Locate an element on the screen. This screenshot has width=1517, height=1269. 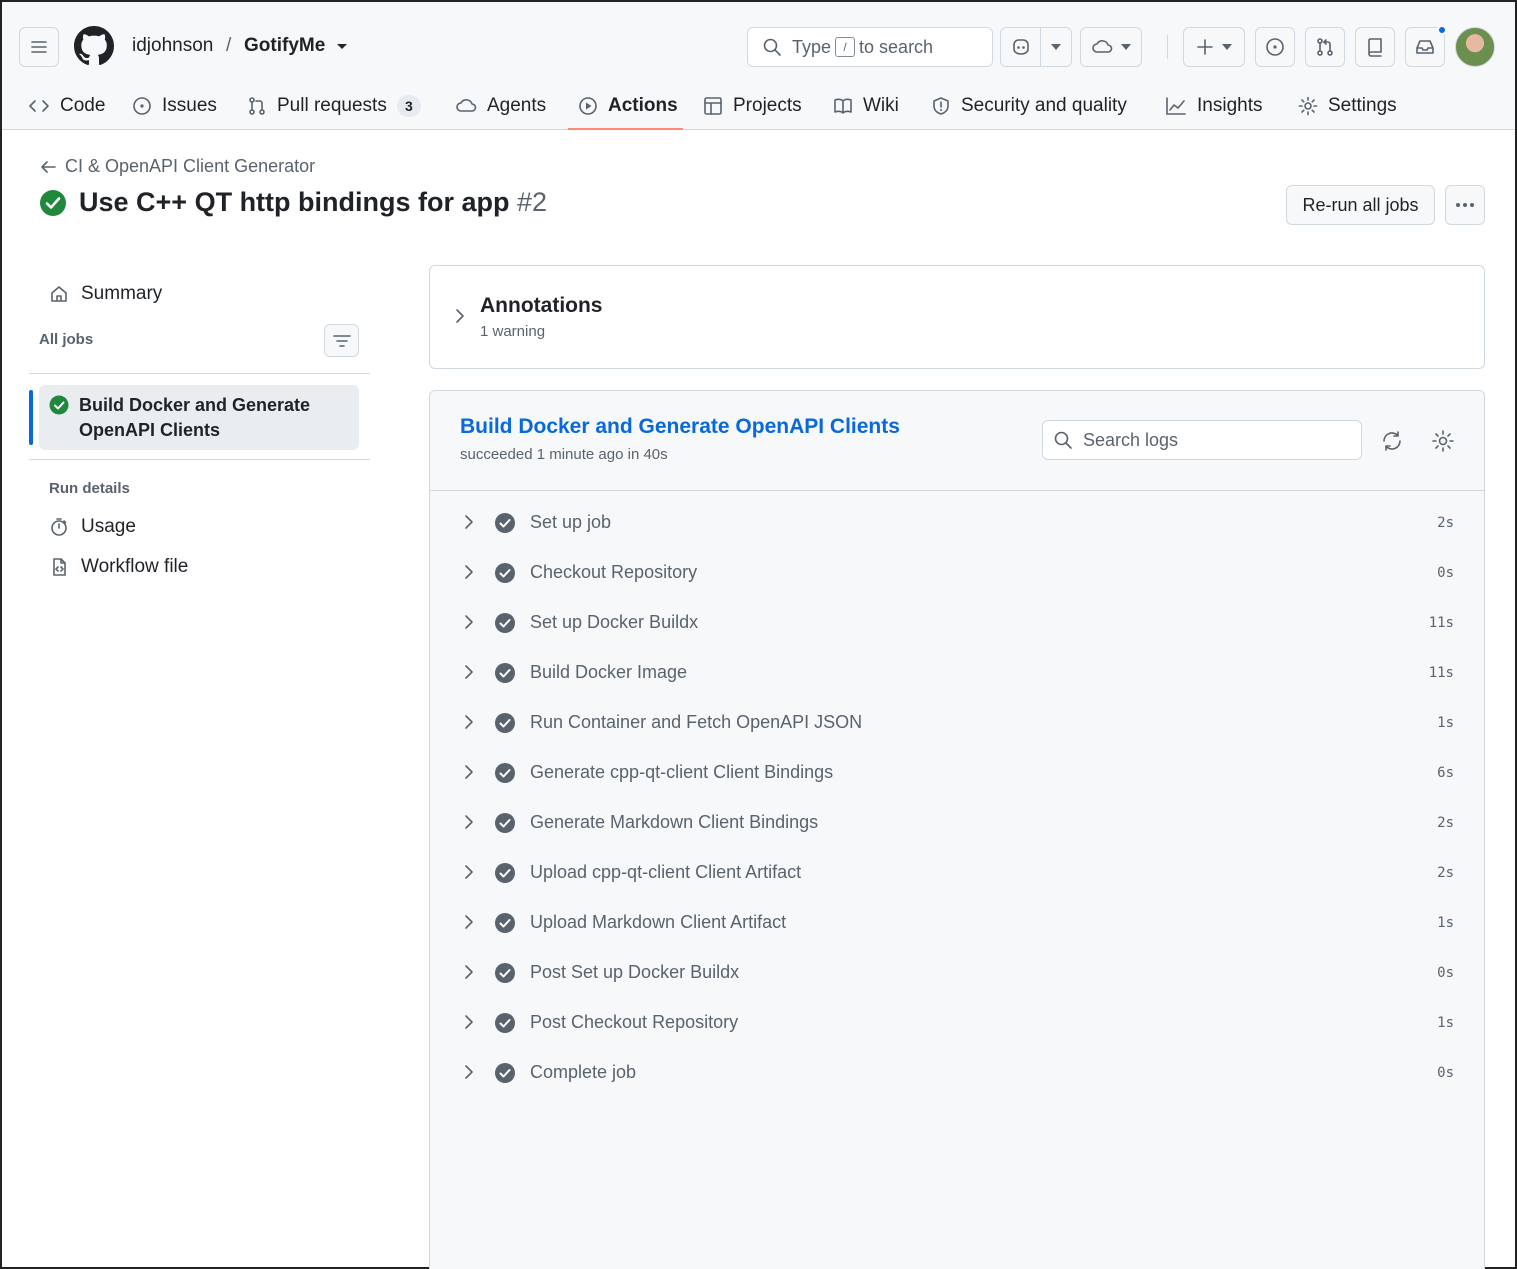
menu-button is located at coordinates (39, 47).